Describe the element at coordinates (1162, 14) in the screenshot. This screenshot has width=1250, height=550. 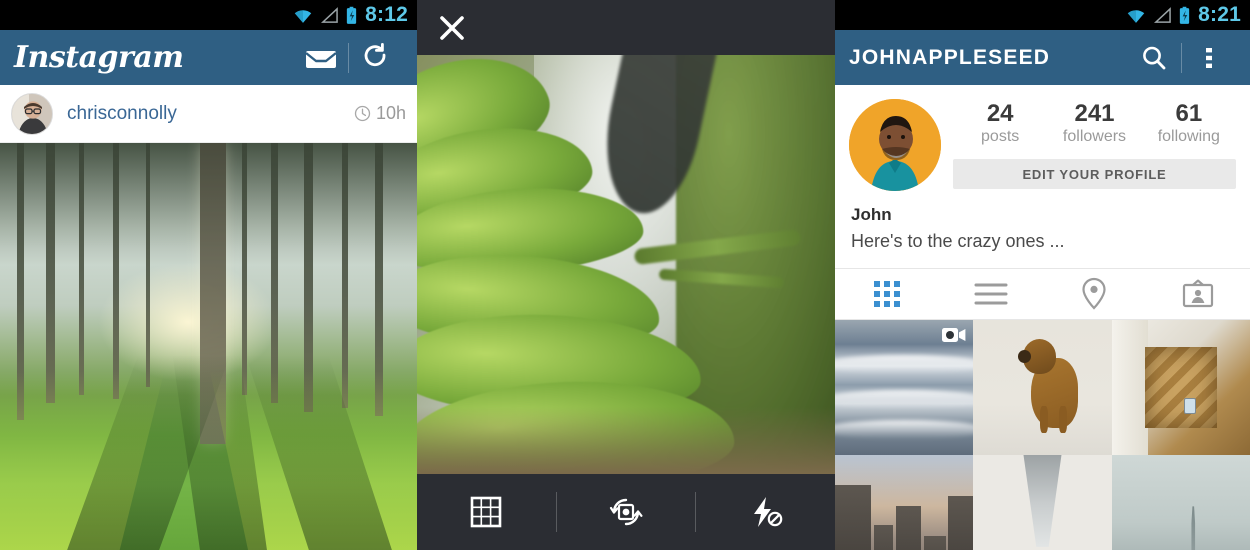
I see `signal-icon` at that location.